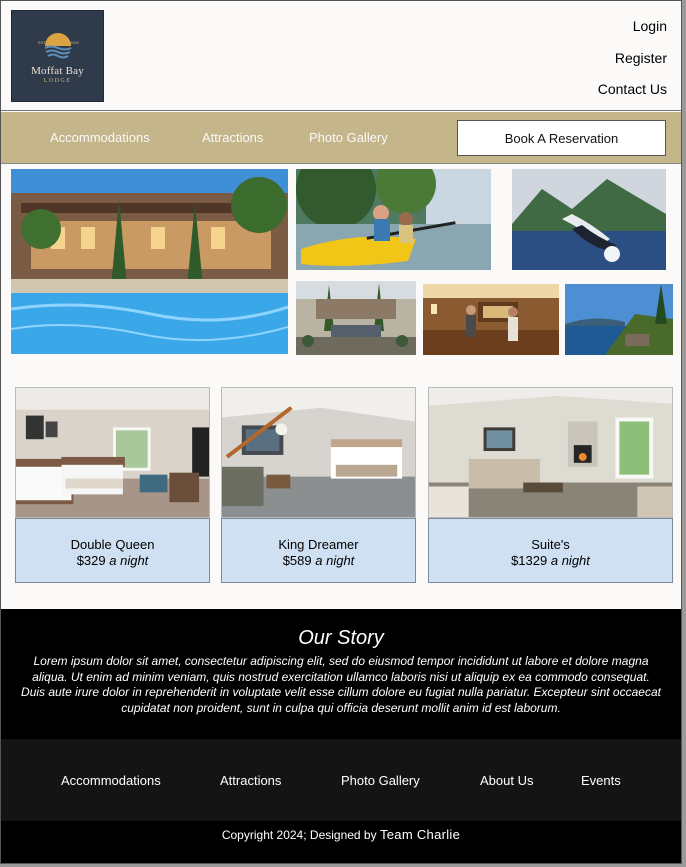  What do you see at coordinates (297, 560) in the screenshot?
I see `room-price: $589` at bounding box center [297, 560].